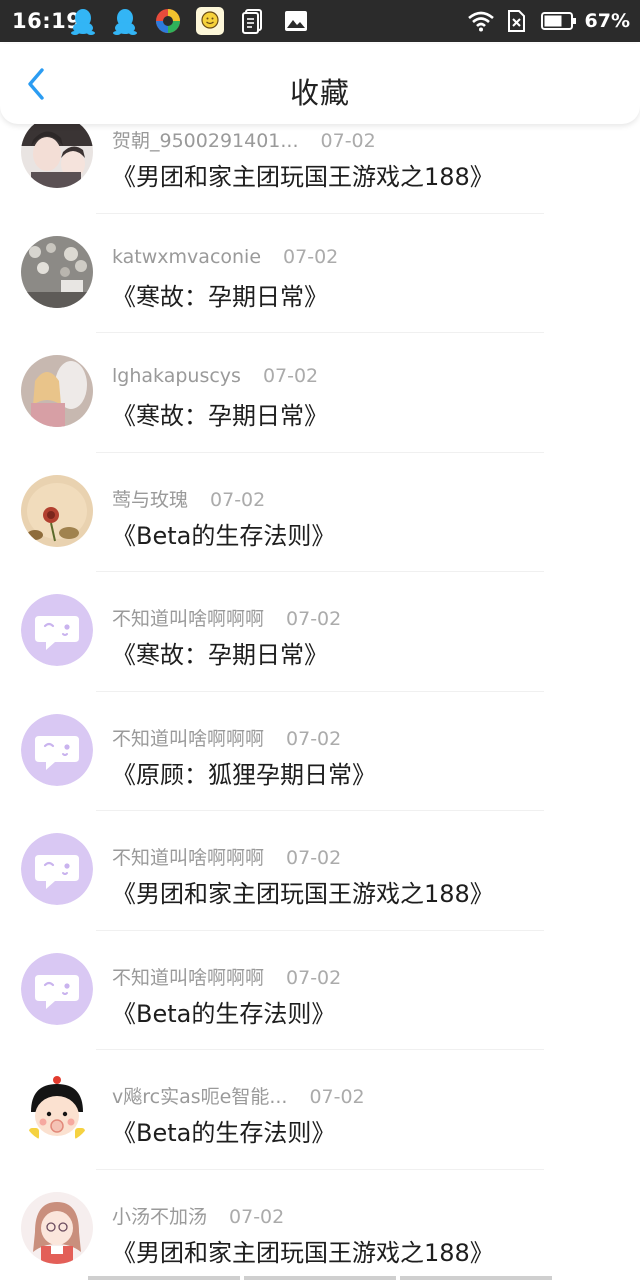 The image size is (640, 1280). What do you see at coordinates (252, 21) in the screenshot?
I see `document-icon` at bounding box center [252, 21].